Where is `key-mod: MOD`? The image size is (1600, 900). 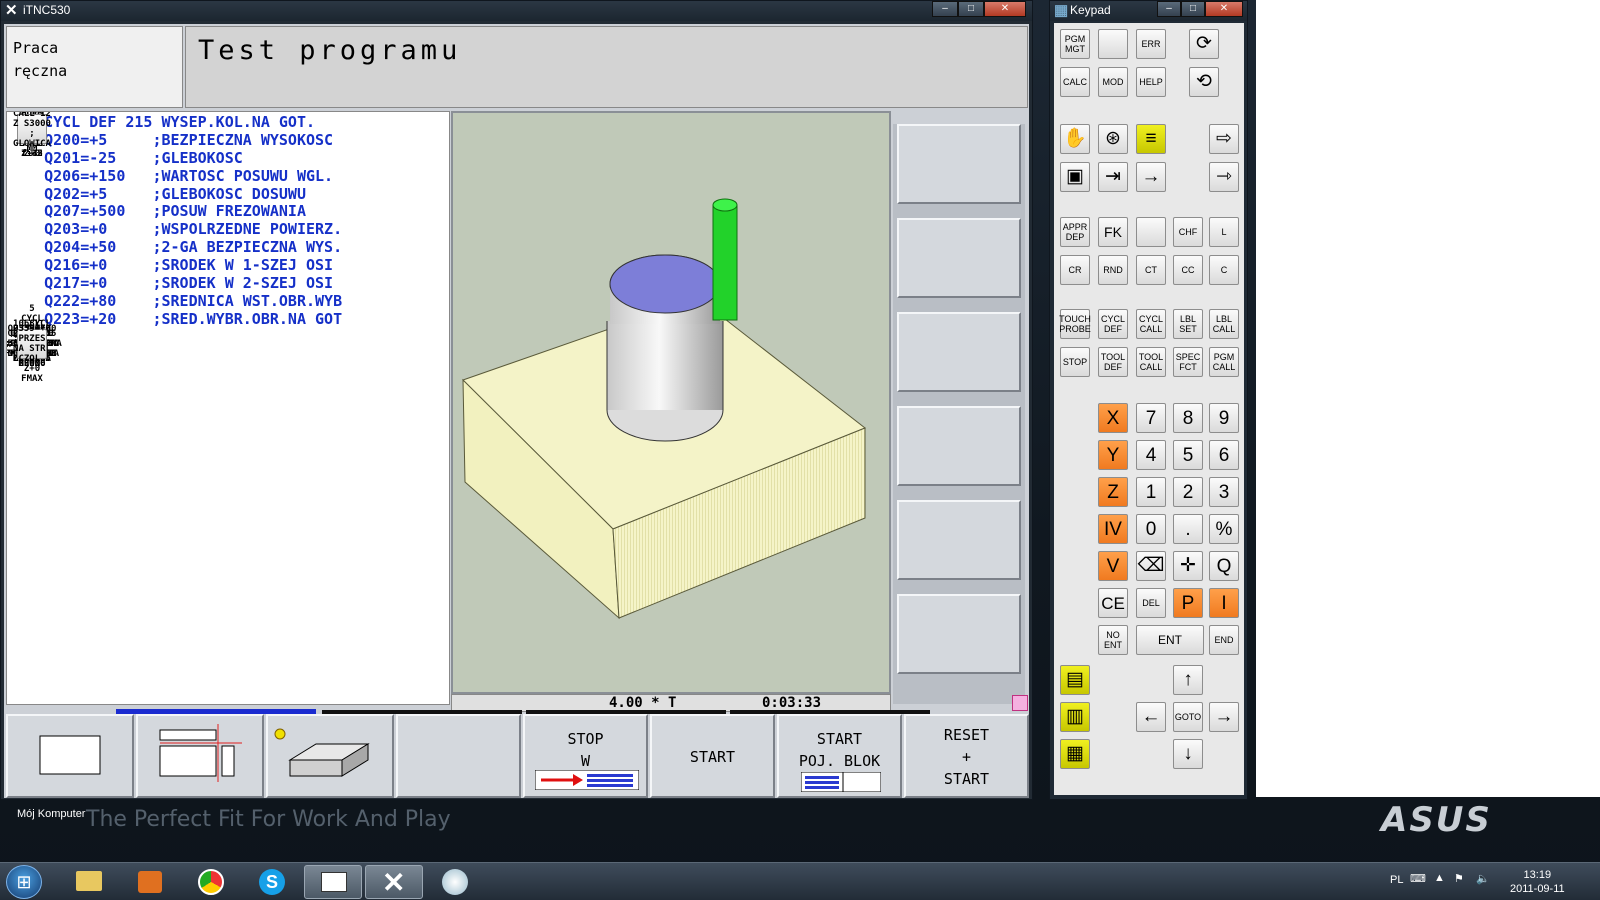 key-mod: MOD is located at coordinates (1113, 82).